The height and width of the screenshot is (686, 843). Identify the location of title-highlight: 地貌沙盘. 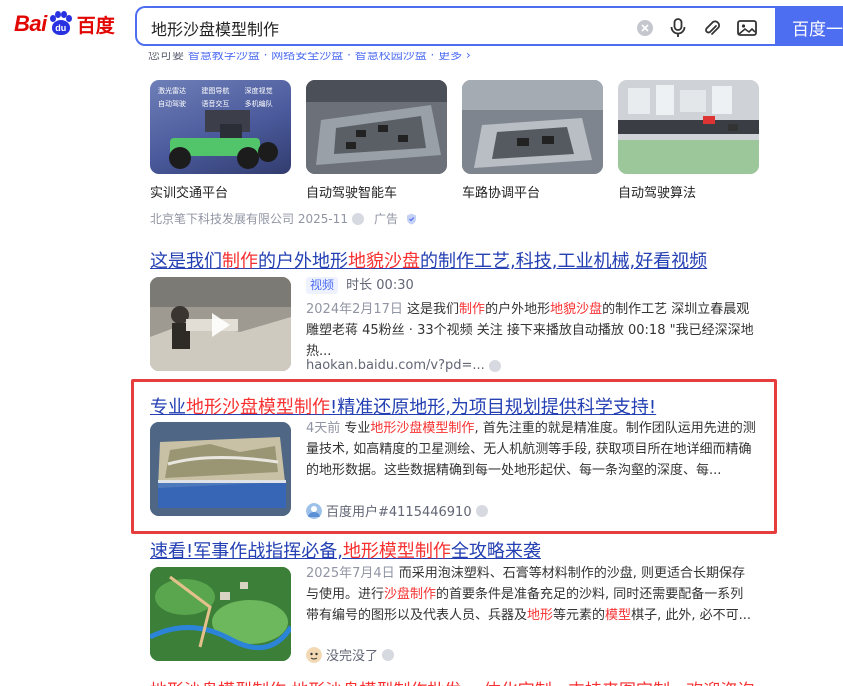
(384, 261).